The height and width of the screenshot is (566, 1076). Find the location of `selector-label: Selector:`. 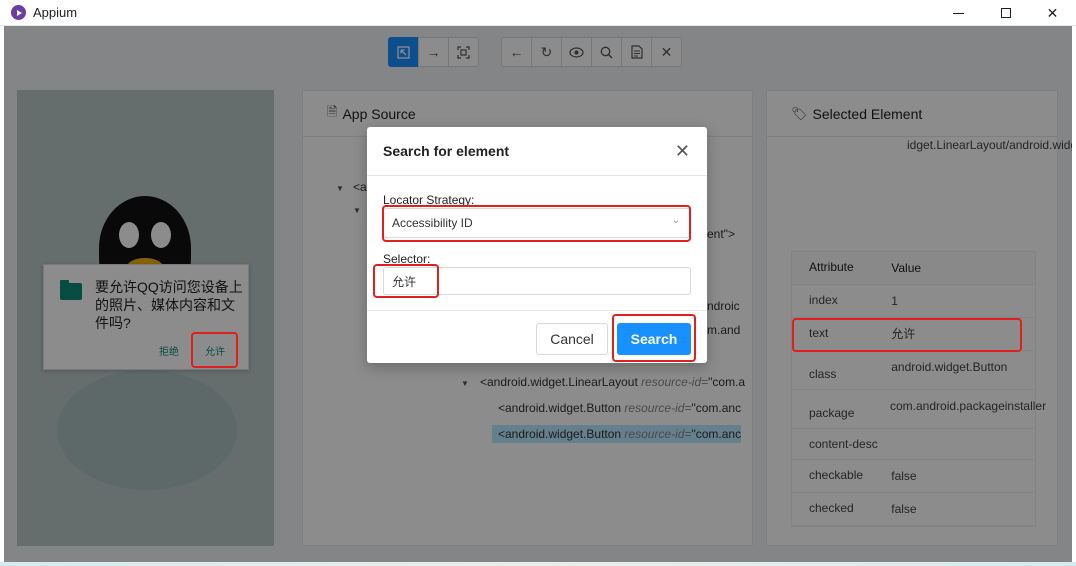

selector-label: Selector: is located at coordinates (407, 259).